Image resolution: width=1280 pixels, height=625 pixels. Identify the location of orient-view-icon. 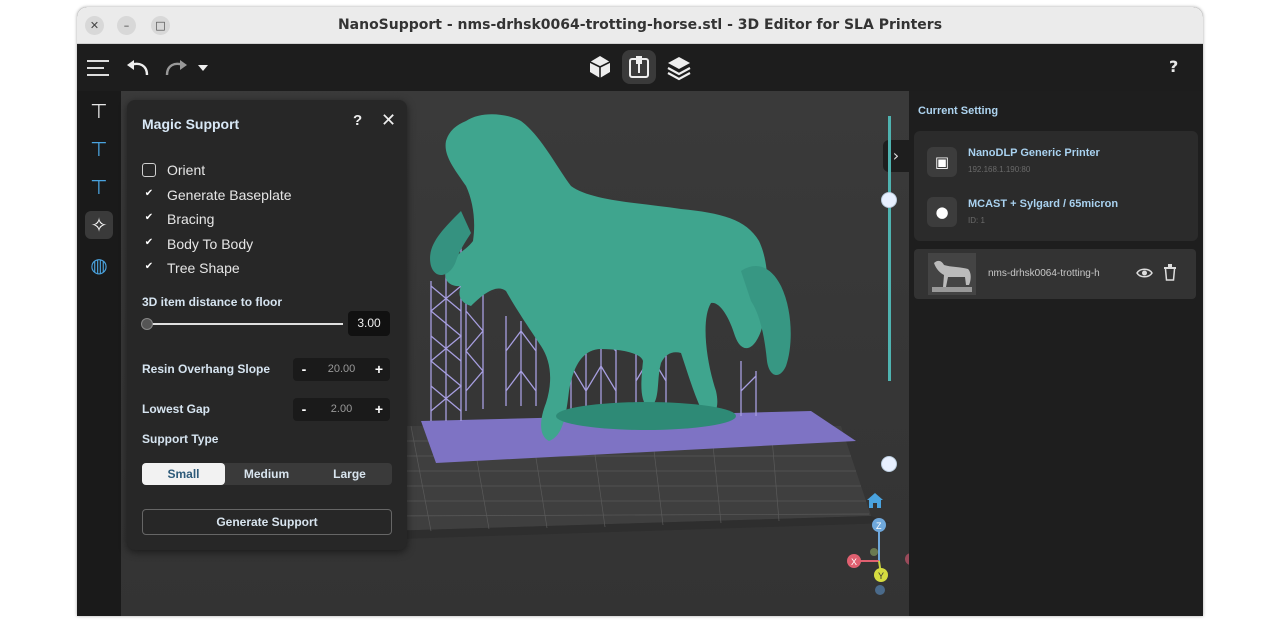
(600, 67).